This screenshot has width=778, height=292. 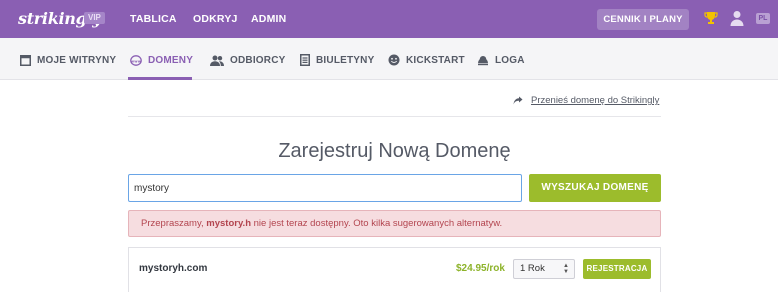 What do you see at coordinates (595, 100) in the screenshot?
I see `transfer-link-text: Przenieś domenę do Strikingly` at bounding box center [595, 100].